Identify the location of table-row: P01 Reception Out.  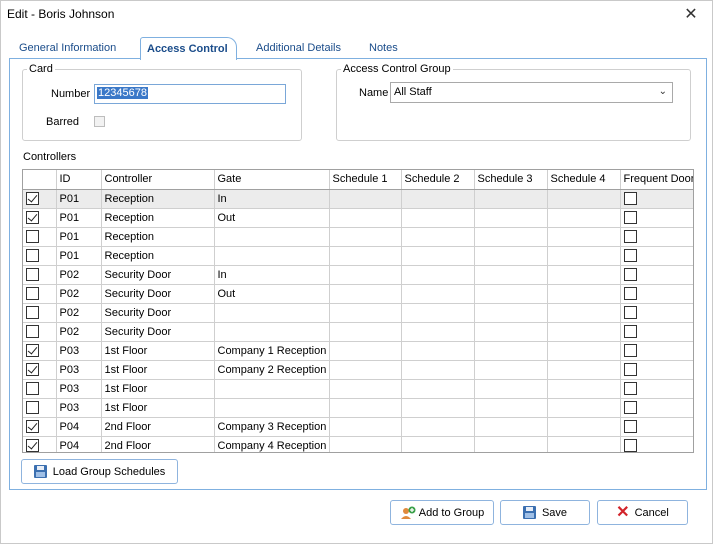
(358, 218).